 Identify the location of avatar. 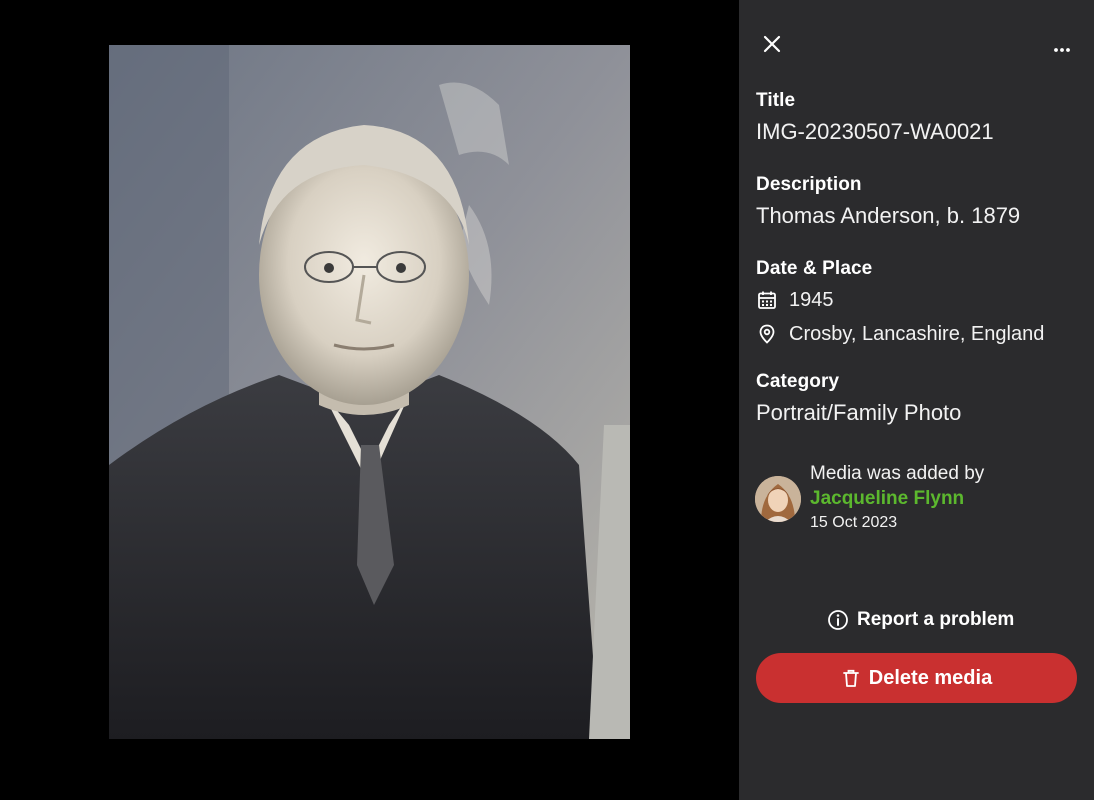
(778, 499).